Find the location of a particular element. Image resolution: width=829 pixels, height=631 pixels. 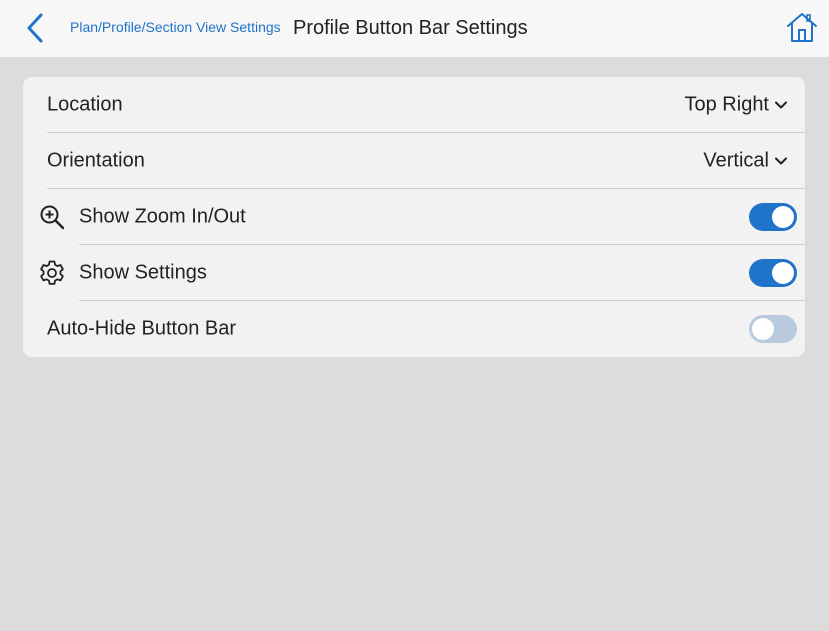

orientation-dropdown: Vertical is located at coordinates (745, 161).